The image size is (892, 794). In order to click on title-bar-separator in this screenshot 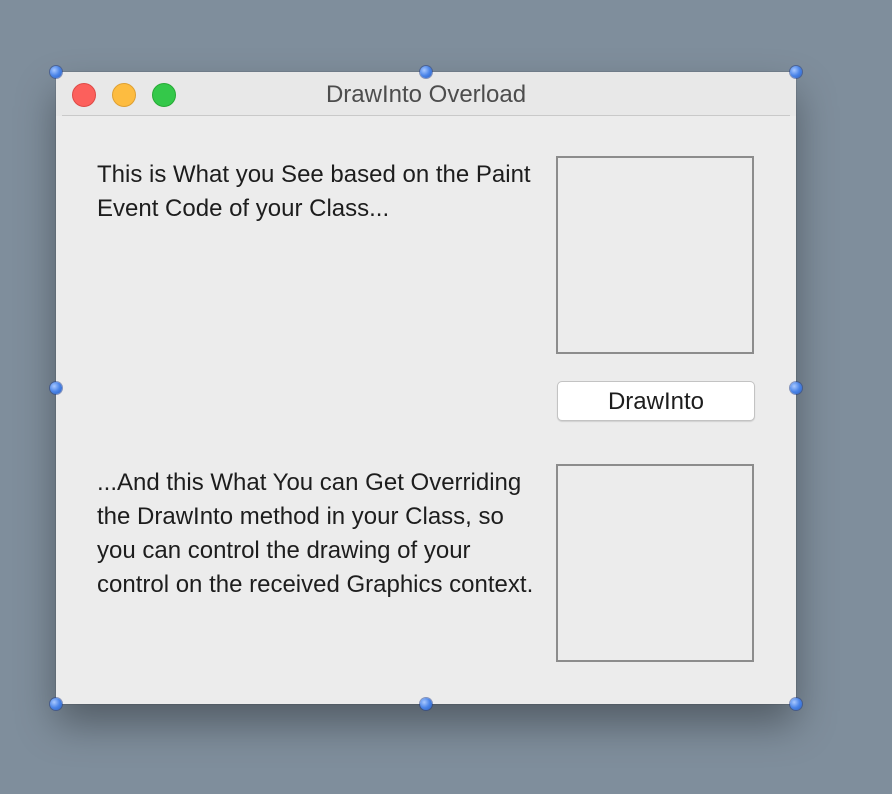, I will do `click(426, 115)`.